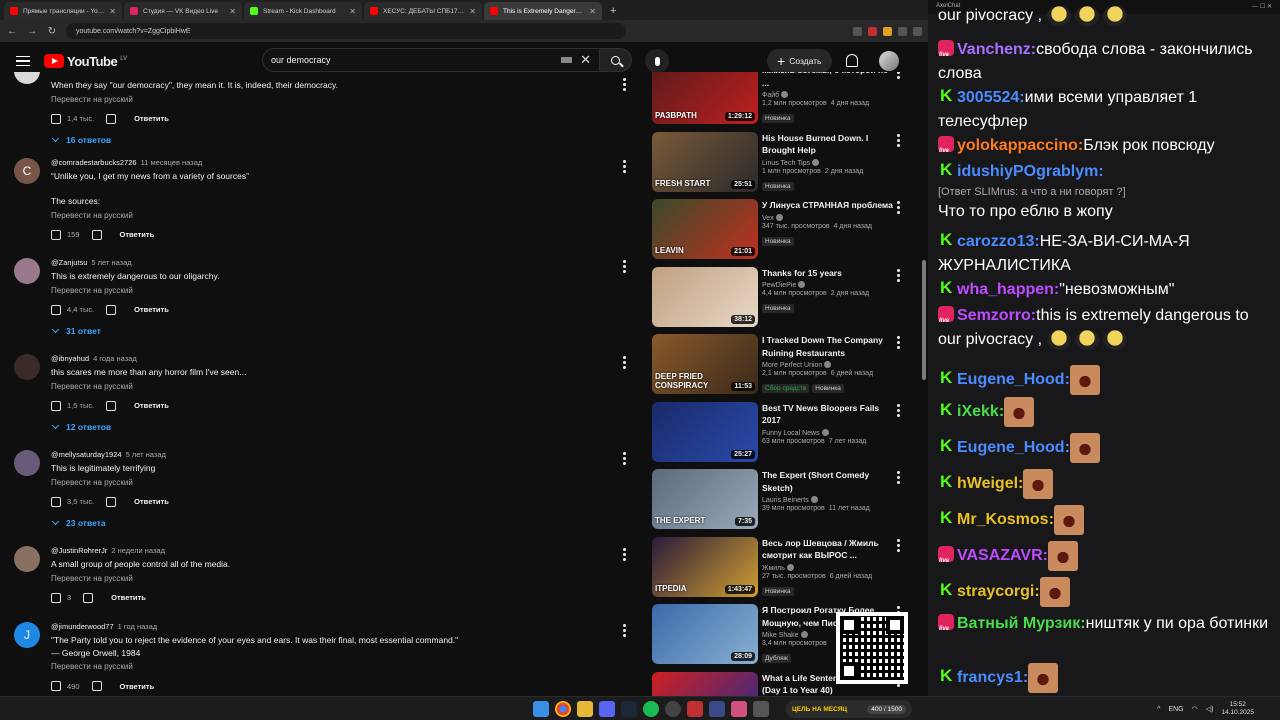  What do you see at coordinates (924, 388) in the screenshot?
I see `page-scrollbar` at bounding box center [924, 388].